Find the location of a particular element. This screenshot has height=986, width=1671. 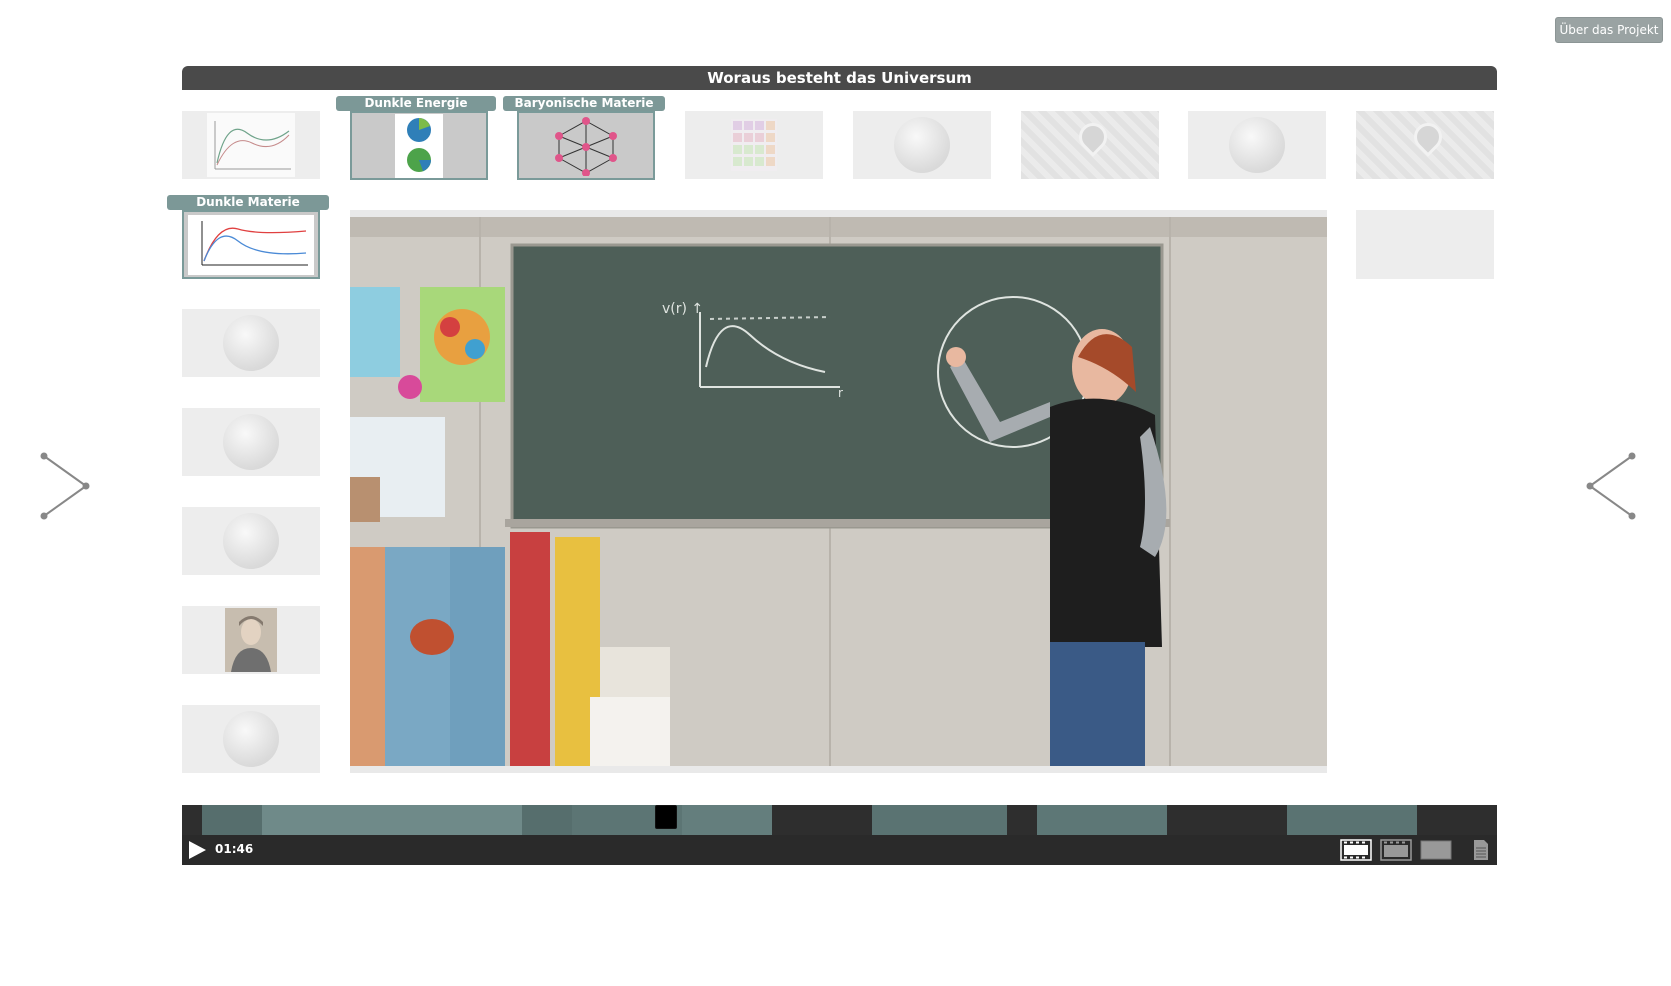

filmstrip-view-icon is located at coordinates (1356, 852).